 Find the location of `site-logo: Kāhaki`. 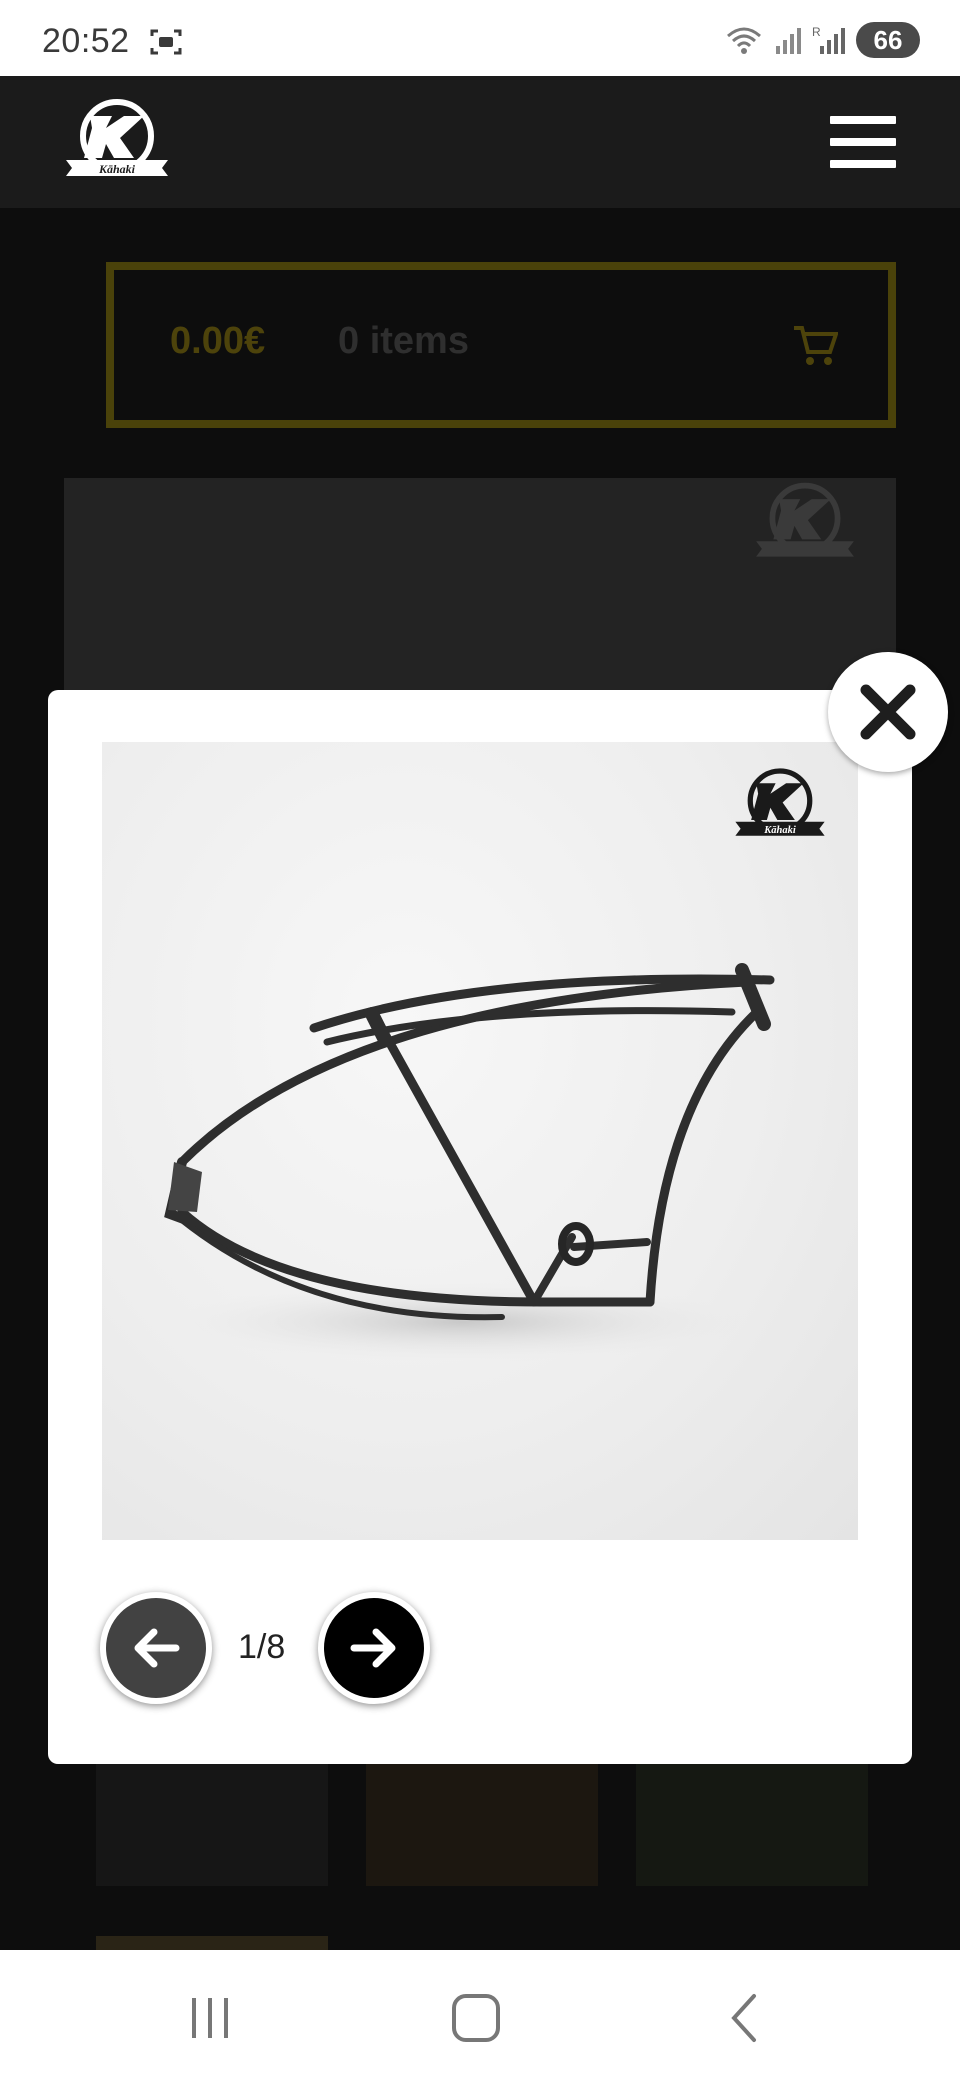

site-logo: Kāhaki is located at coordinates (117, 142).